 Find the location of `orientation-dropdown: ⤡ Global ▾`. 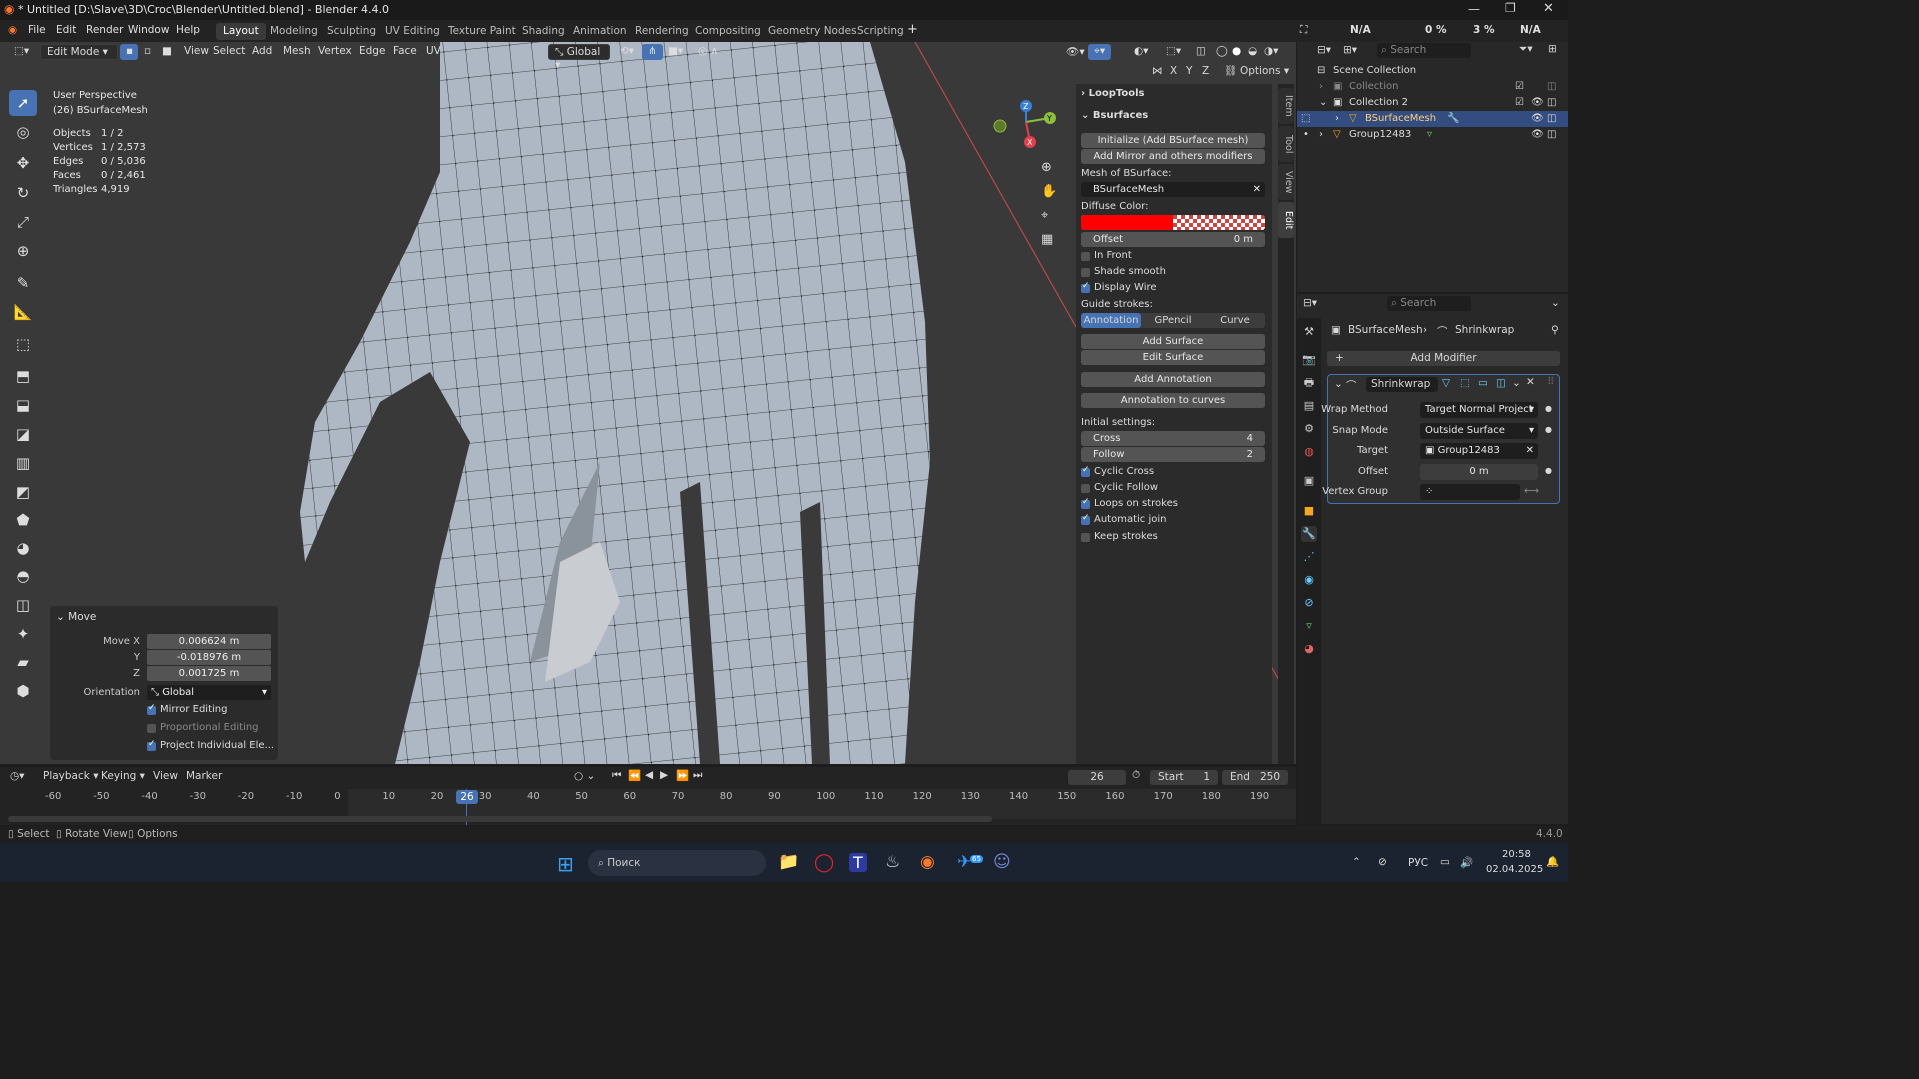

orientation-dropdown: ⤡ Global ▾ is located at coordinates (209, 692).